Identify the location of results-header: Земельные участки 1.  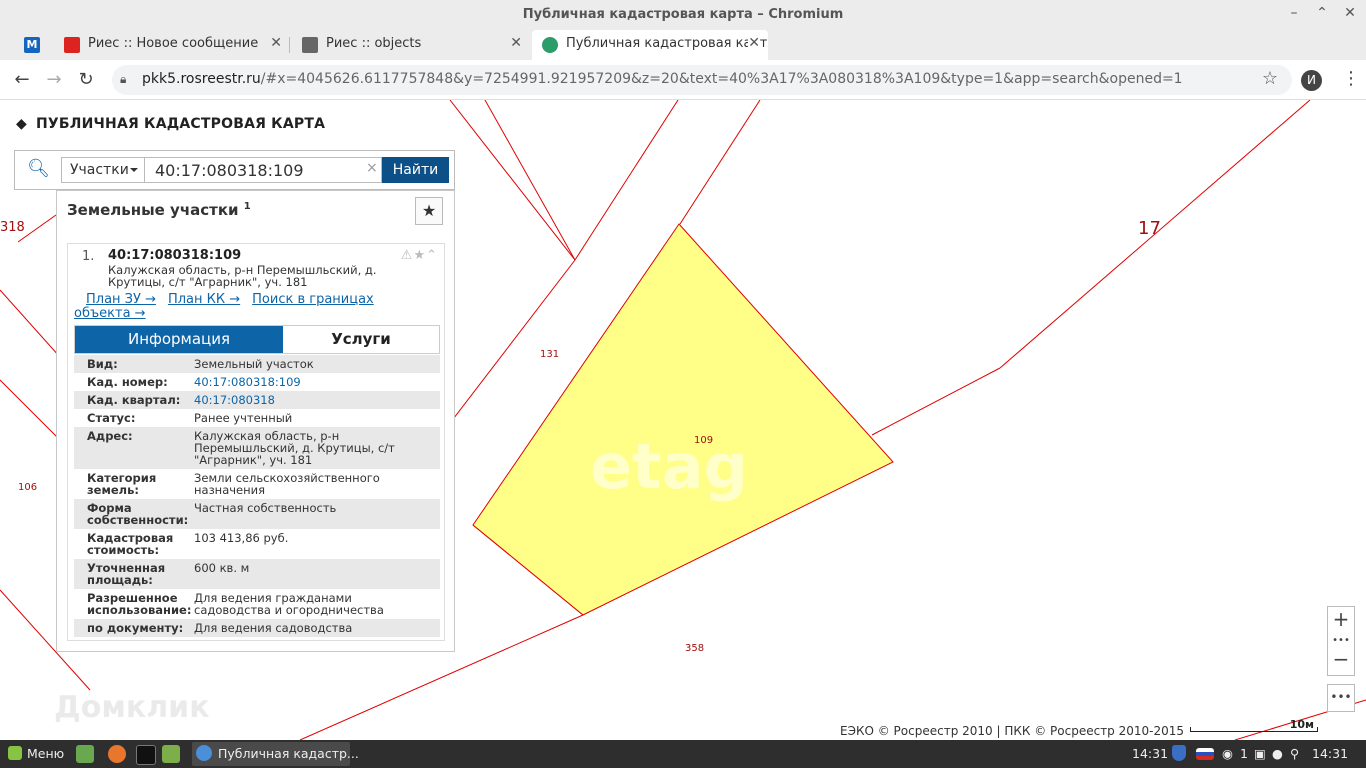
(159, 210).